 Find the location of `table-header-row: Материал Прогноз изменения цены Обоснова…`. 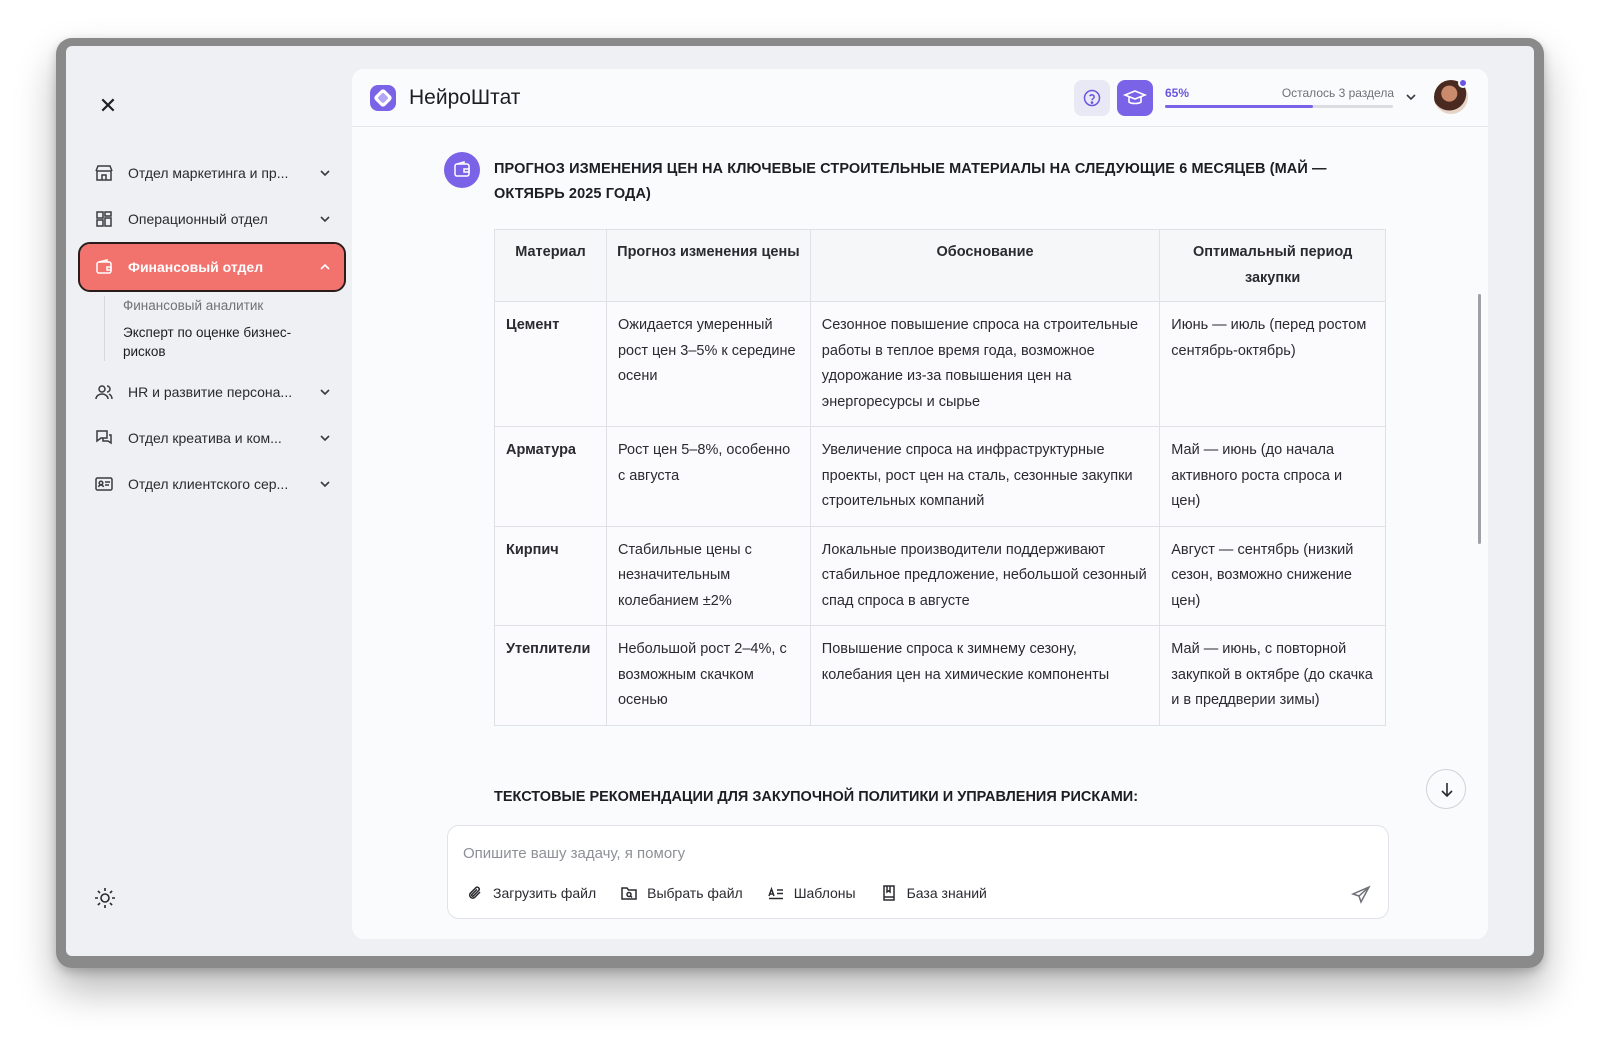

table-header-row: Материал Прогноз изменения цены Обоснова… is located at coordinates (940, 265).